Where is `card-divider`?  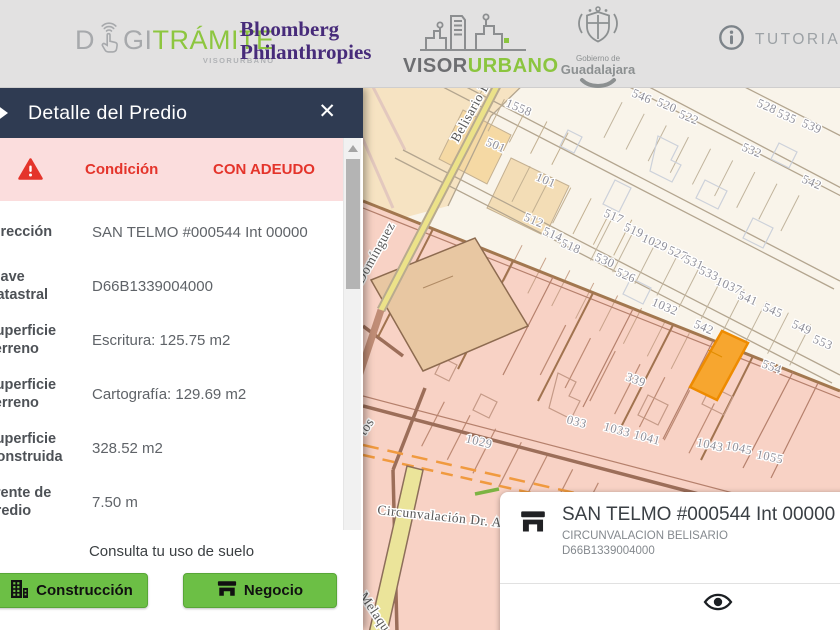 card-divider is located at coordinates (670, 583).